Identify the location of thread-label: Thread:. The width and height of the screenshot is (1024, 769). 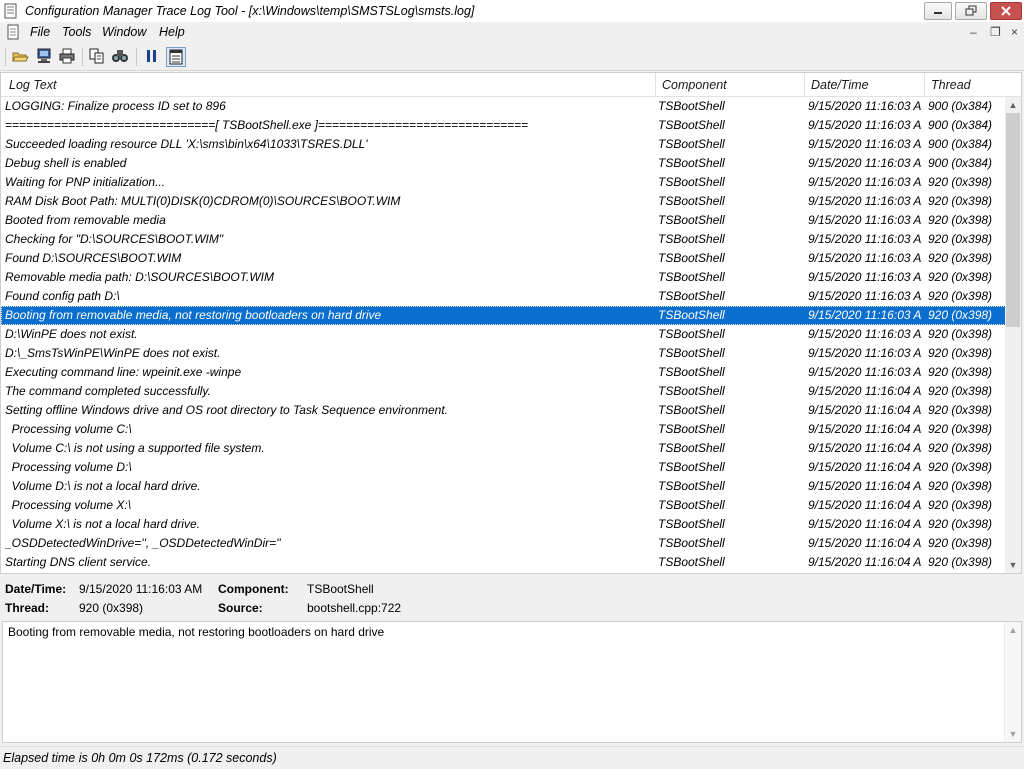
(27, 608).